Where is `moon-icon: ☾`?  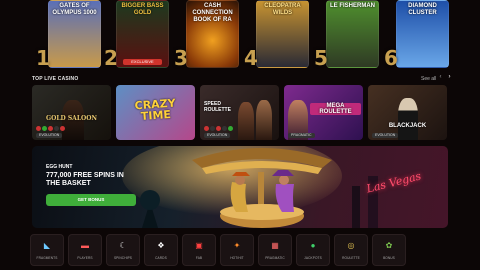
moon-icon: ☾ is located at coordinates (123, 245).